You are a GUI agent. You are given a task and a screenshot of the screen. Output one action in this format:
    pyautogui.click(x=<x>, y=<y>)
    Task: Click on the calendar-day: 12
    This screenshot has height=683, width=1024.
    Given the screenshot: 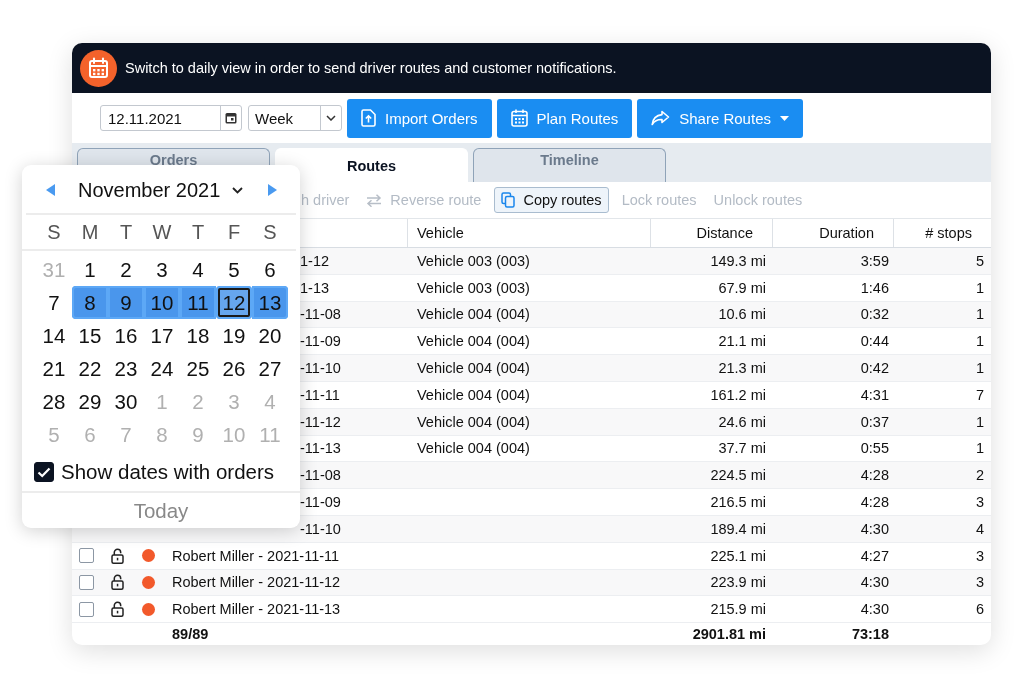 What is the action you would take?
    pyautogui.click(x=234, y=302)
    